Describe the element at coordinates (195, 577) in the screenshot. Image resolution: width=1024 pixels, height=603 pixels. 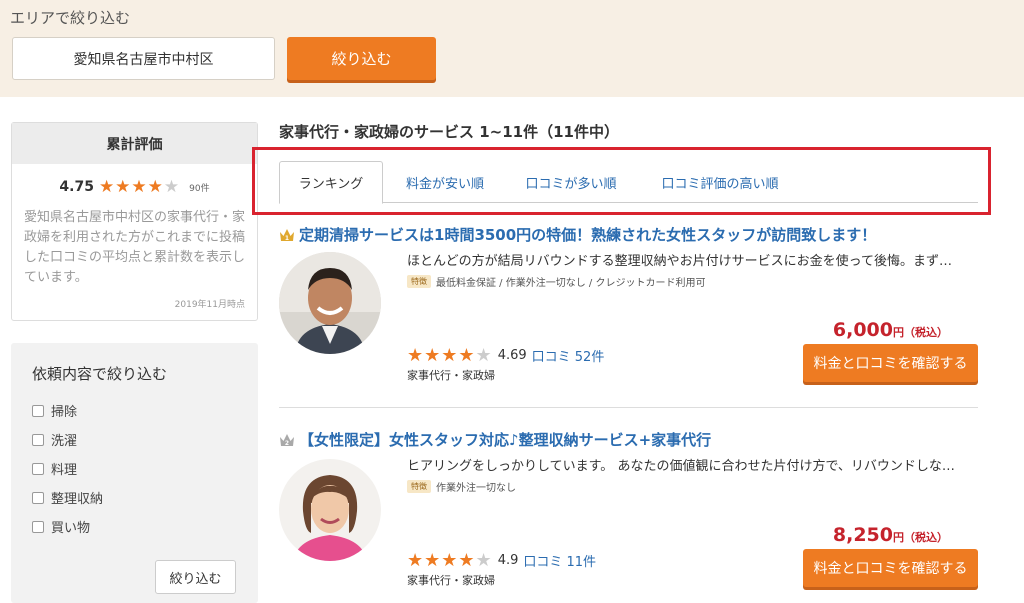
I see `request-filter-button: 絞り込む` at that location.